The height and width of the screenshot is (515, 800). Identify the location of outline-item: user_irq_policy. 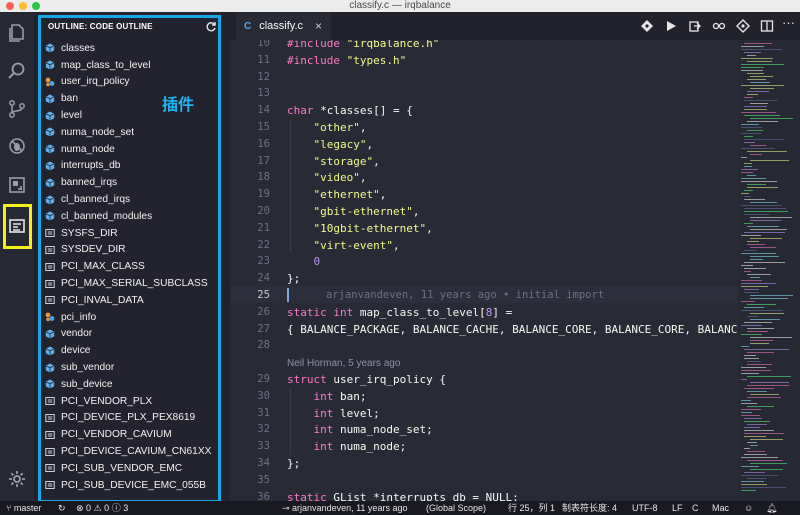
(130, 82).